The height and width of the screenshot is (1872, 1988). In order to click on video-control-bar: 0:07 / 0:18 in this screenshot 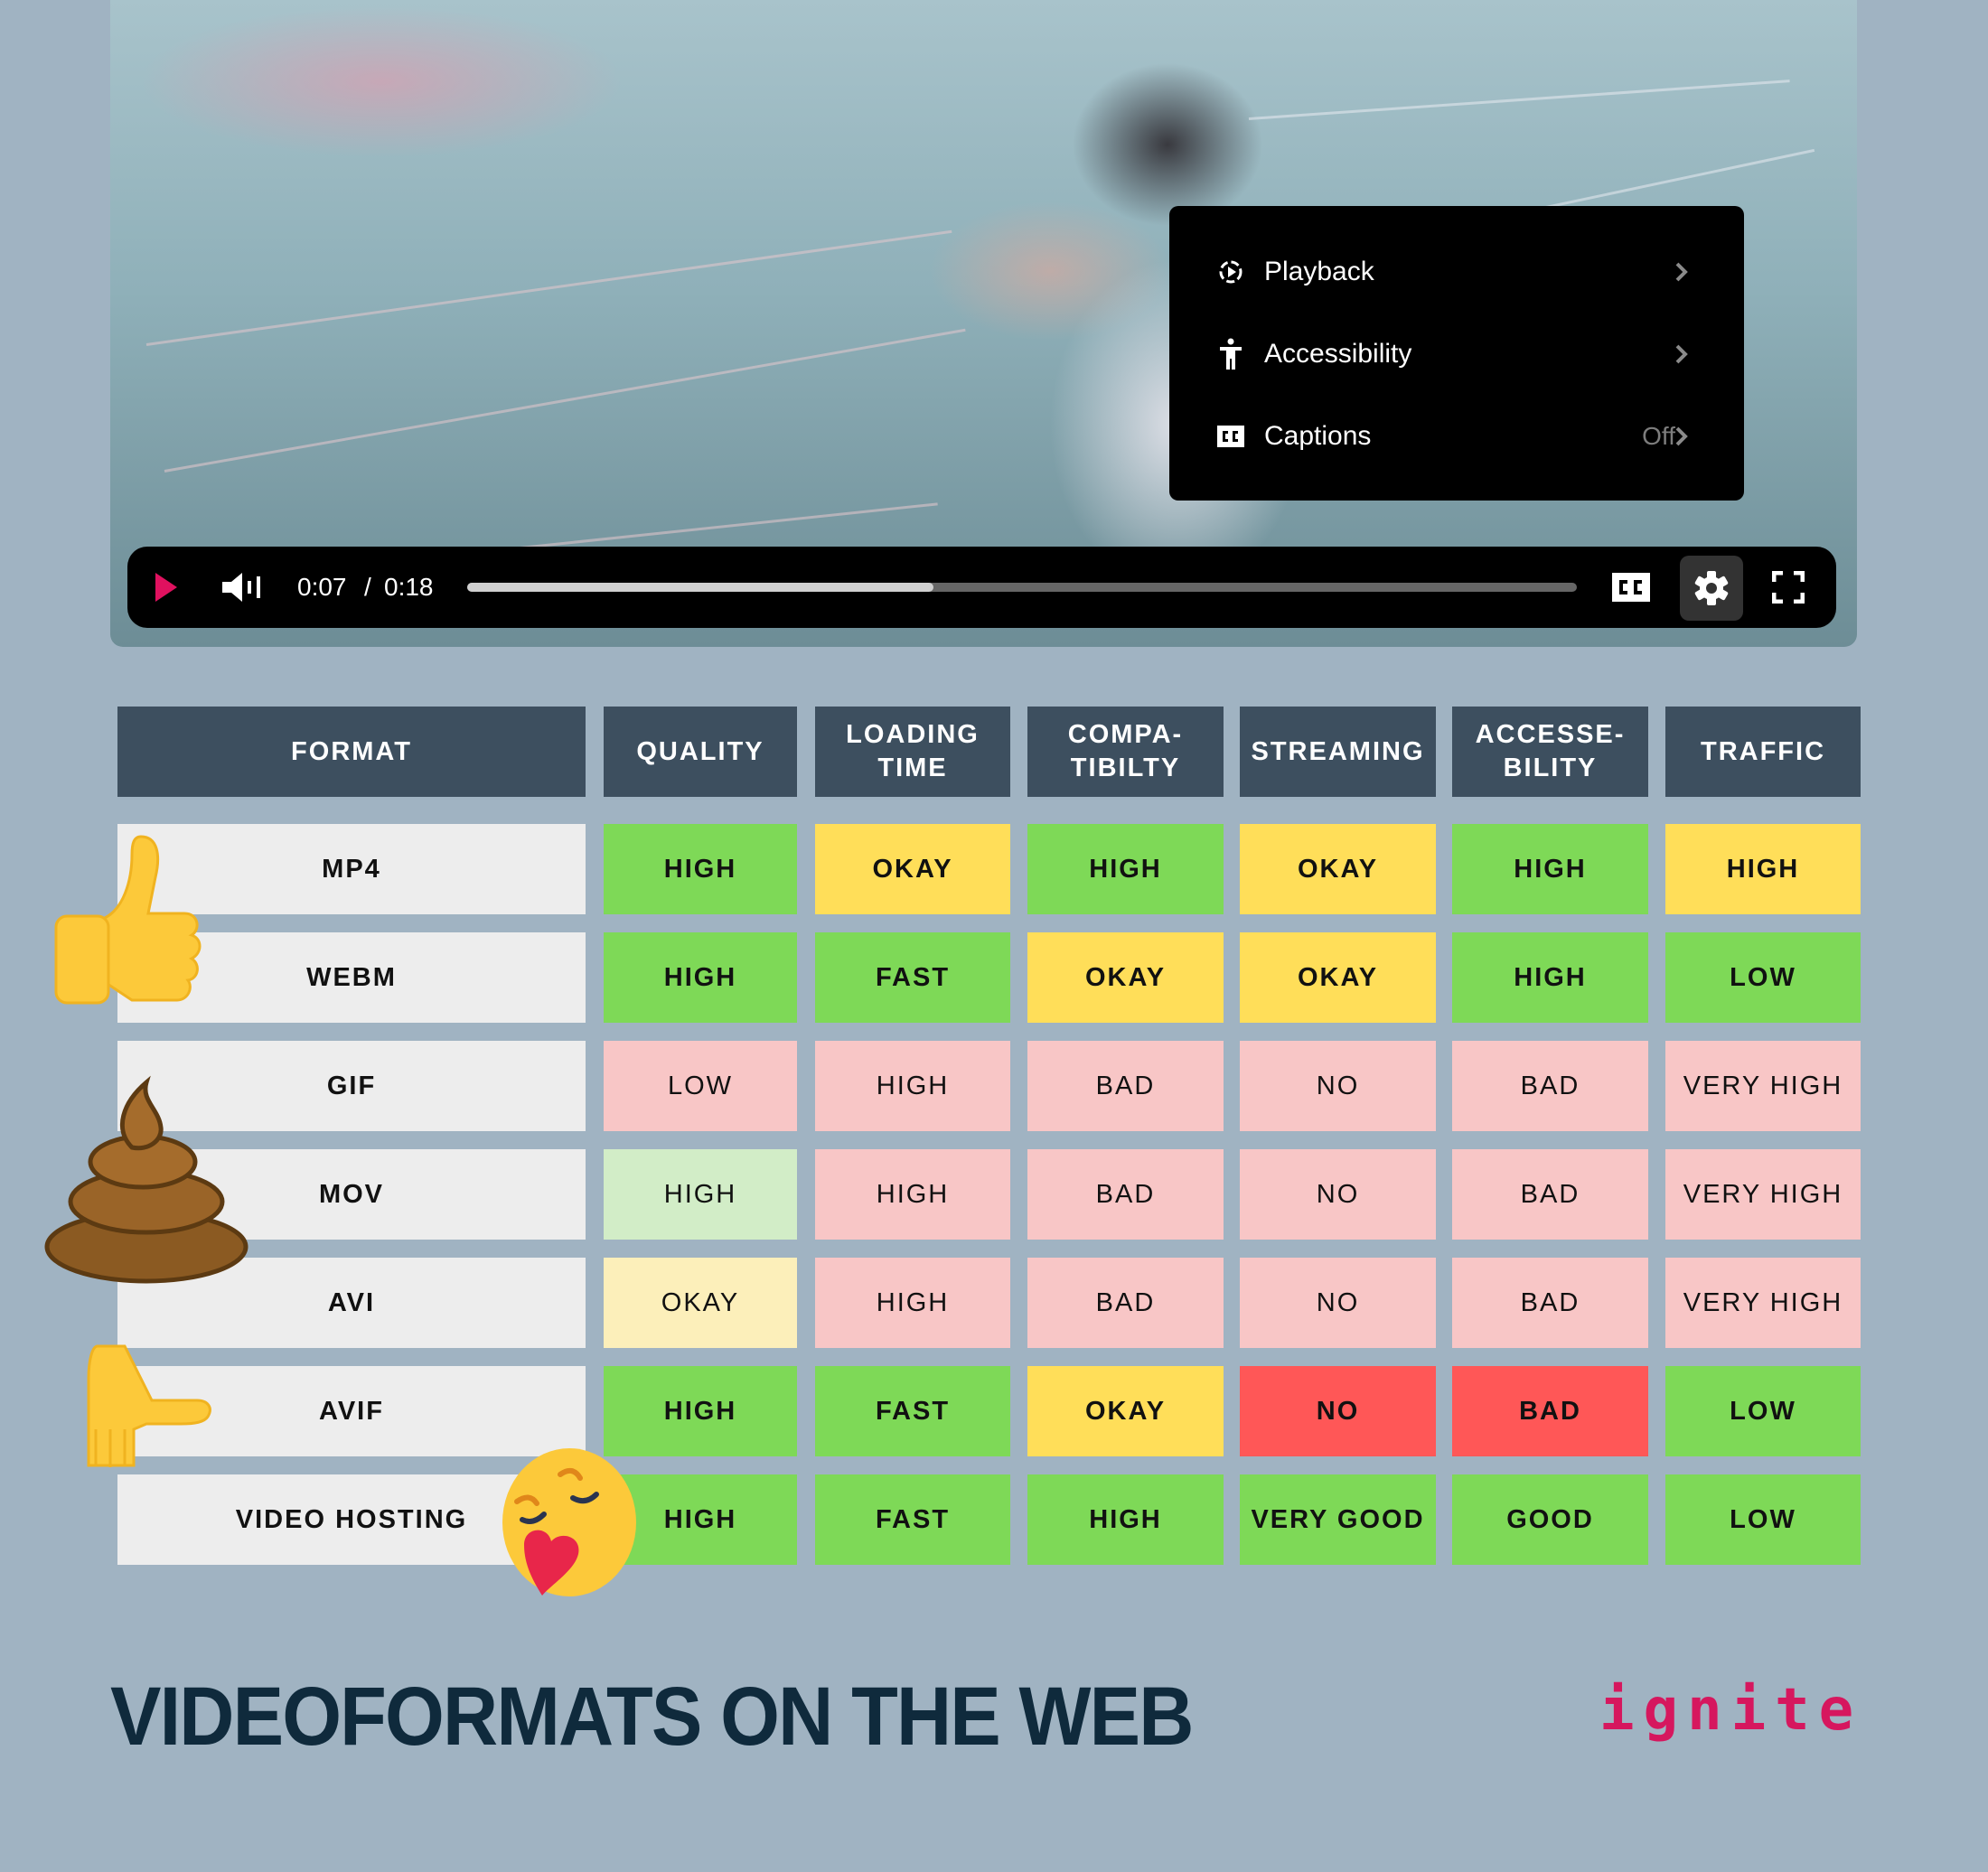, I will do `click(981, 588)`.